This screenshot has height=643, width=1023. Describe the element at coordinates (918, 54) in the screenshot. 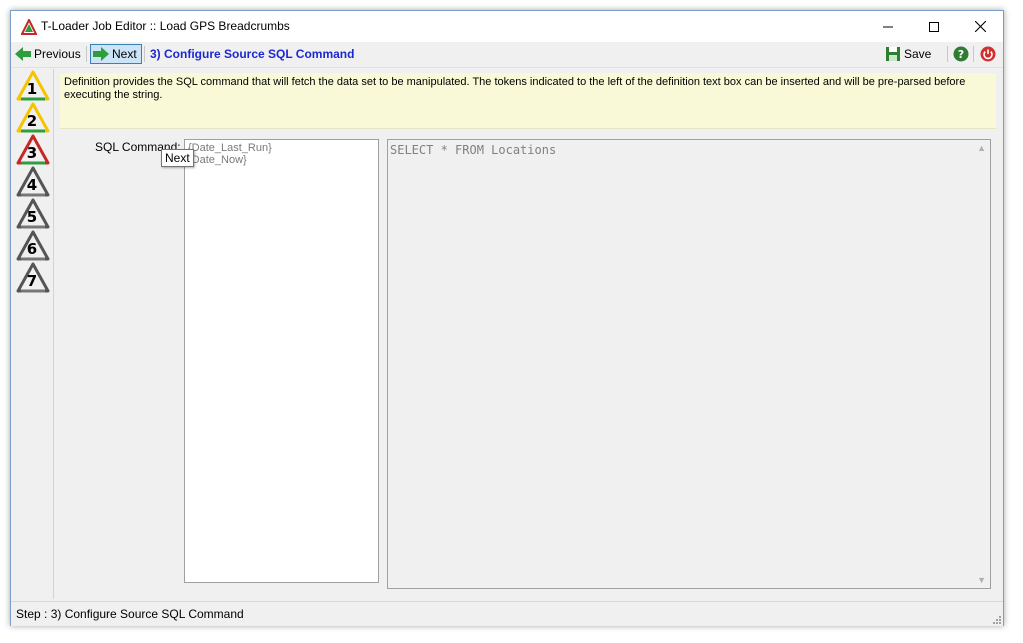

I see `save-label: Save` at that location.